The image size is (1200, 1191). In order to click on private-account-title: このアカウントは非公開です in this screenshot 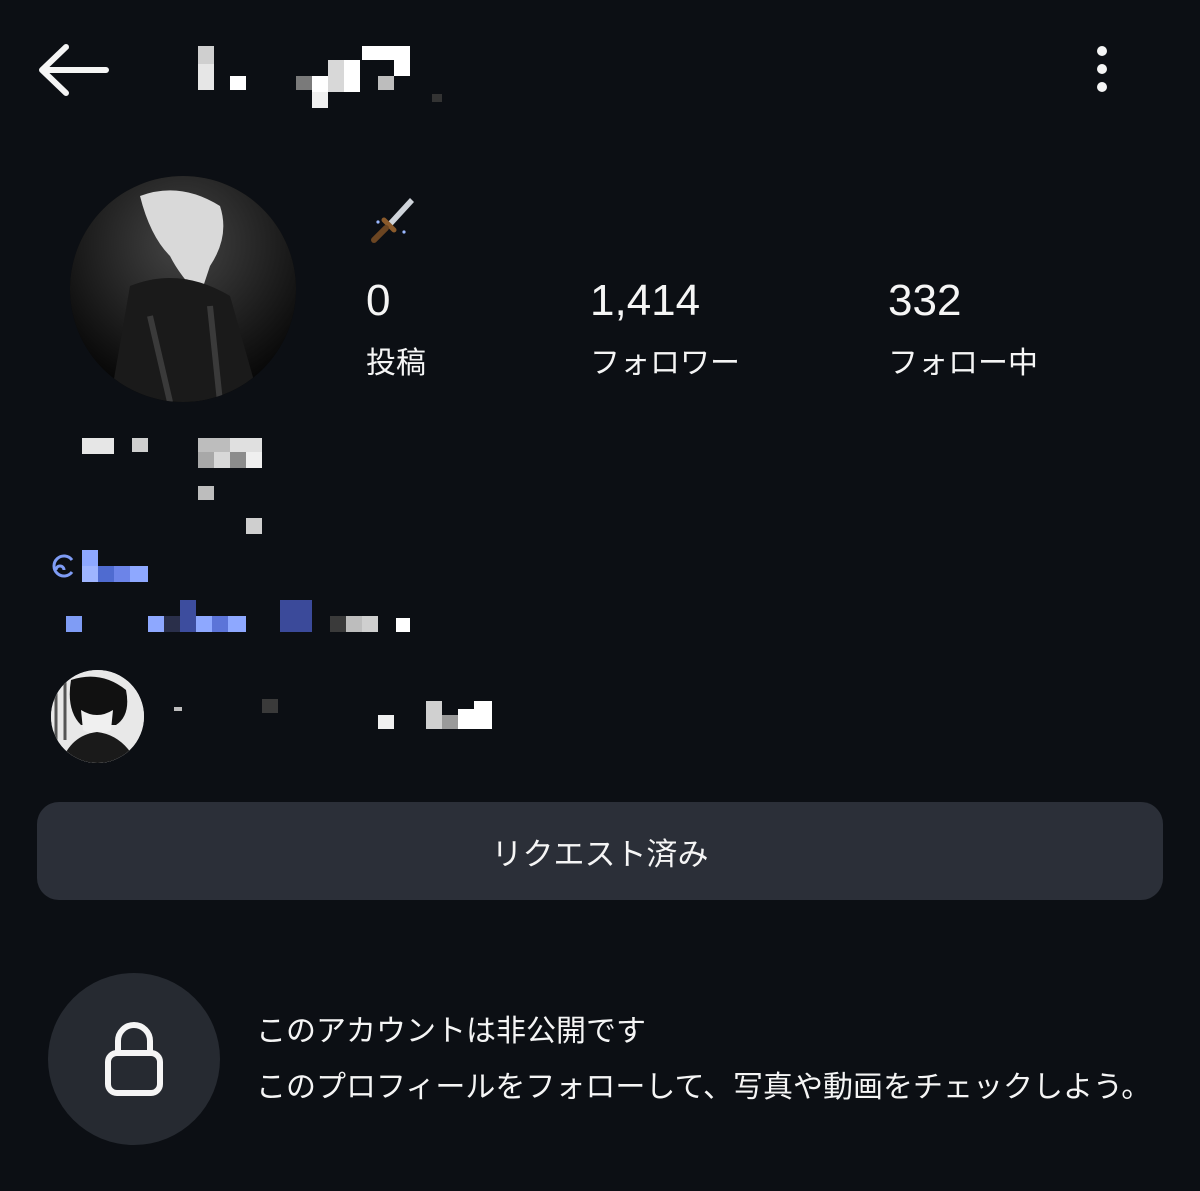, I will do `click(451, 1031)`.